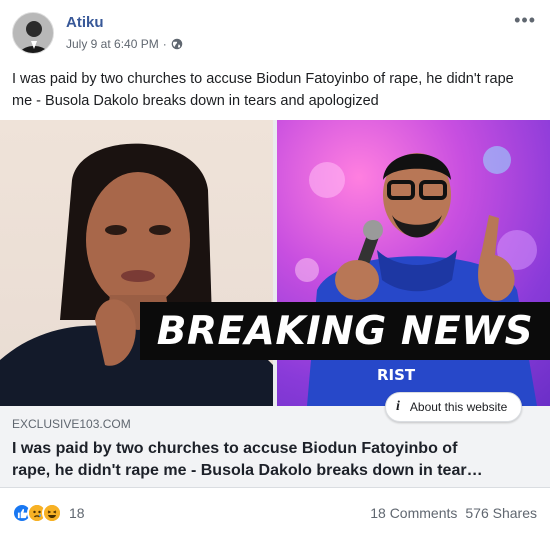 This screenshot has height=533, width=550. I want to click on breaking-news-banner: BREAKING NEWS, so click(345, 331).